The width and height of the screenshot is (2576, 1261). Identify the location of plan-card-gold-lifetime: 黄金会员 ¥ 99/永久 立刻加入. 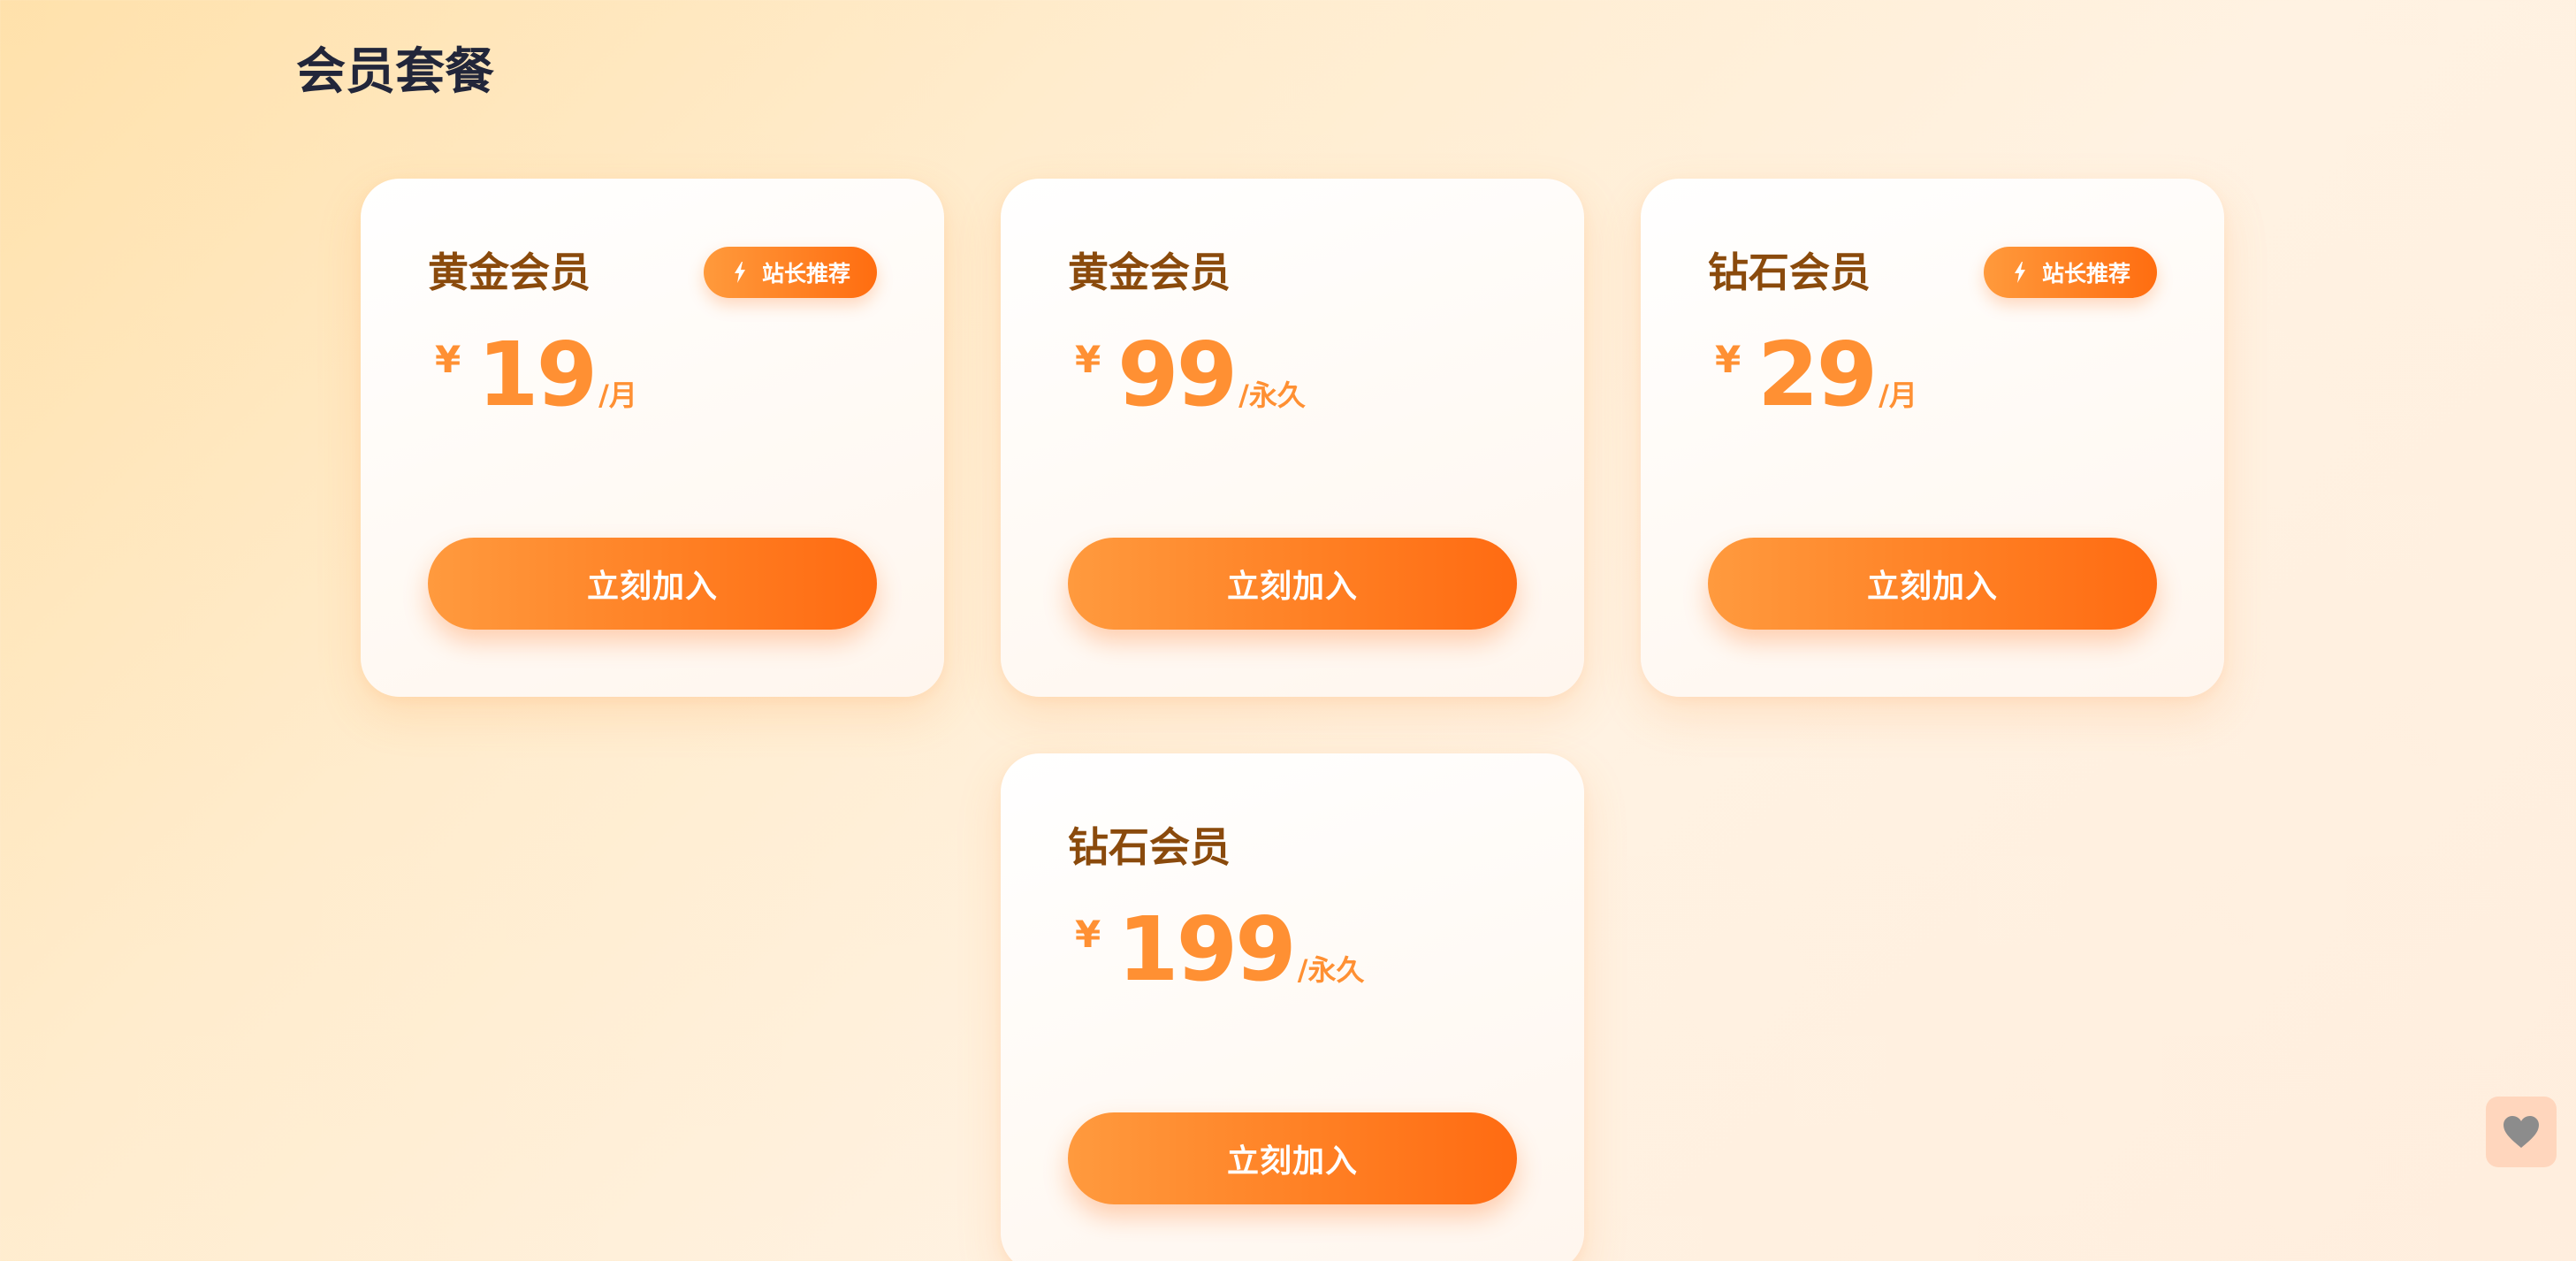
(1292, 438).